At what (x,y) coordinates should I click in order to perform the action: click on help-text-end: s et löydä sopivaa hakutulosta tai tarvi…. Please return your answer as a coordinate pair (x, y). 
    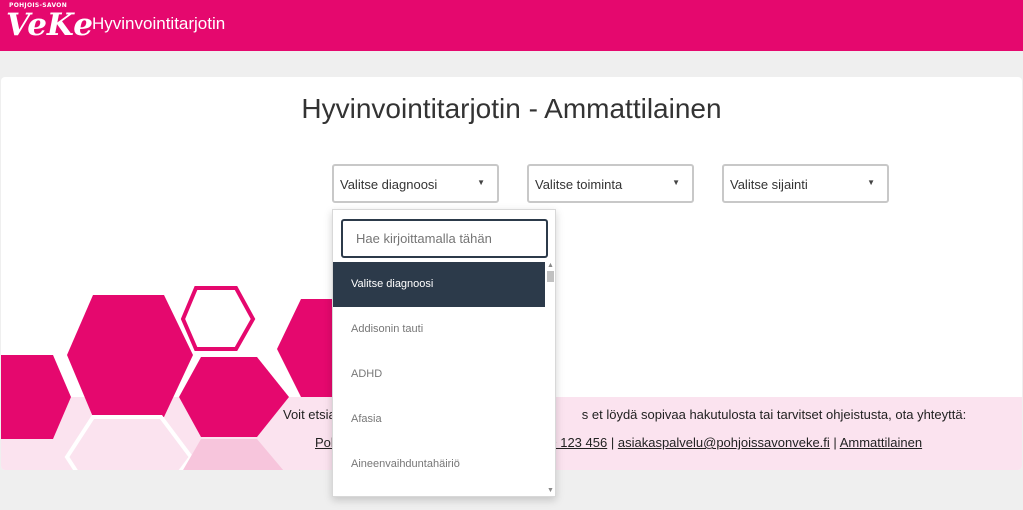
    Looking at the image, I should click on (774, 414).